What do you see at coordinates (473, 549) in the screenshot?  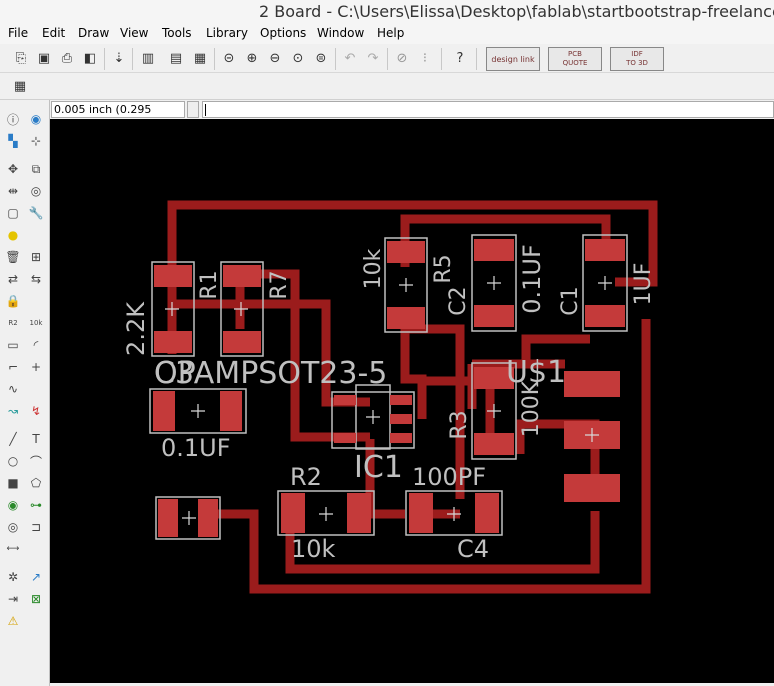 I see `c4-name-label: C4` at bounding box center [473, 549].